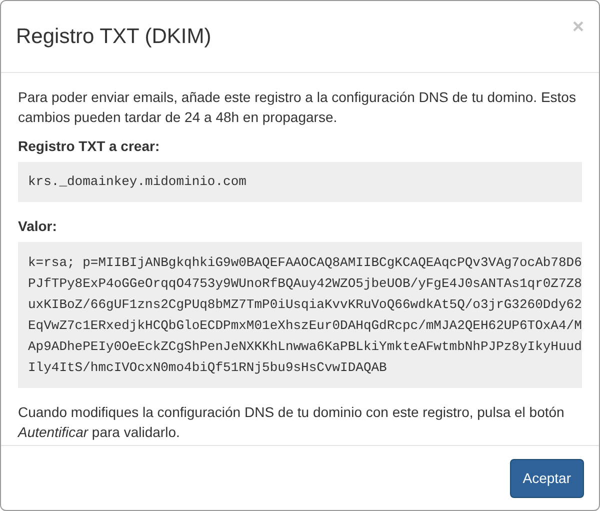 This screenshot has width=600, height=511. I want to click on value-label: Valor:, so click(38, 226).